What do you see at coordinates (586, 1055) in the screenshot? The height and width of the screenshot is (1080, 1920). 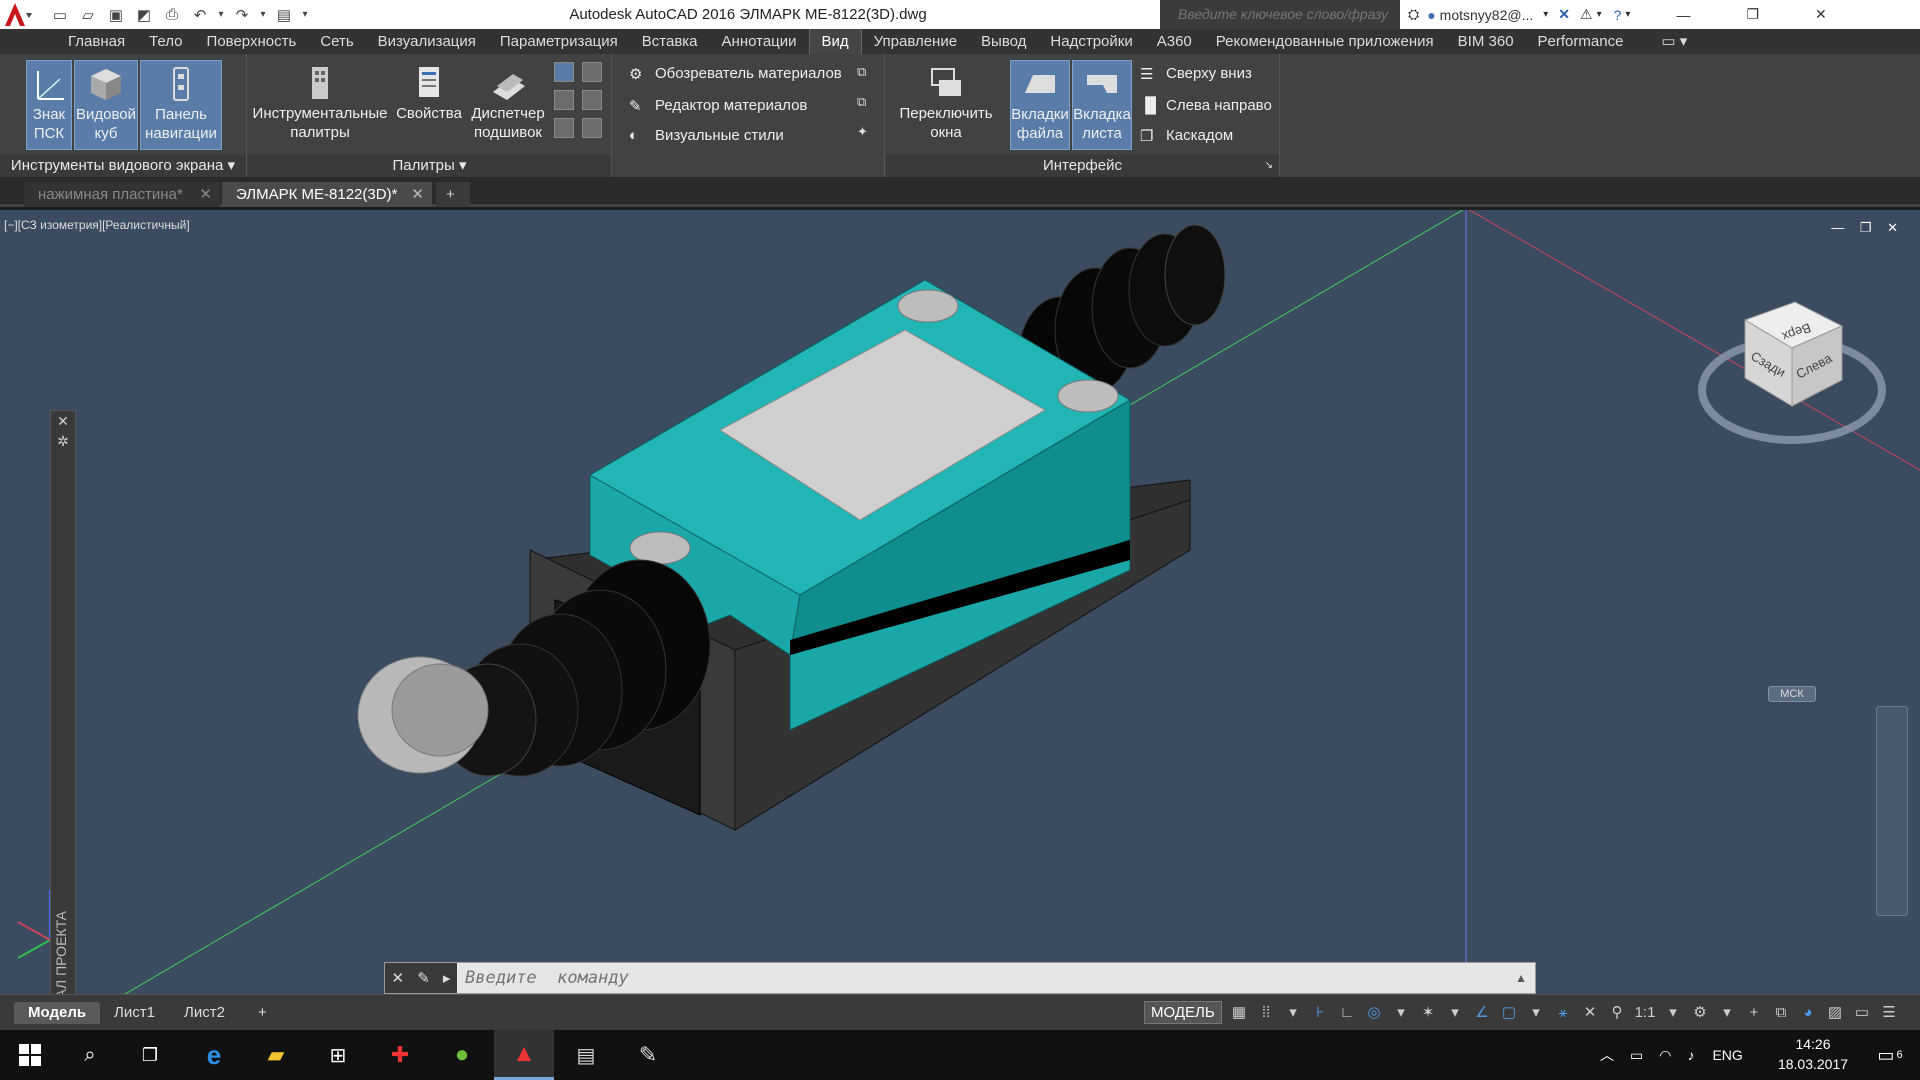 I see `dwg-viewer-icon: ▤` at bounding box center [586, 1055].